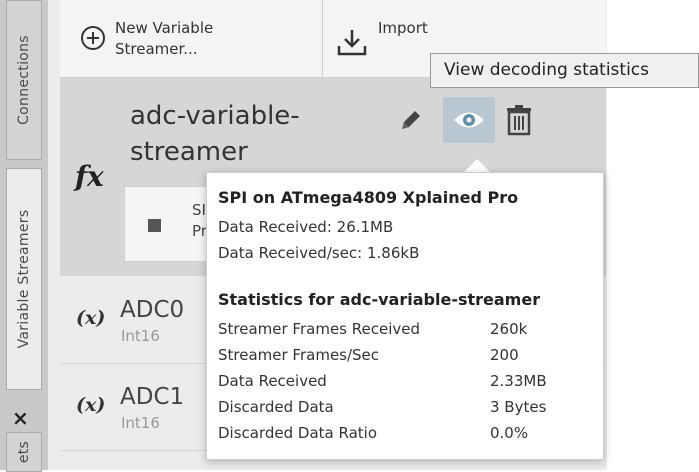  Describe the element at coordinates (319, 329) in the screenshot. I see `stat-label: Streamer Frames Received` at that location.